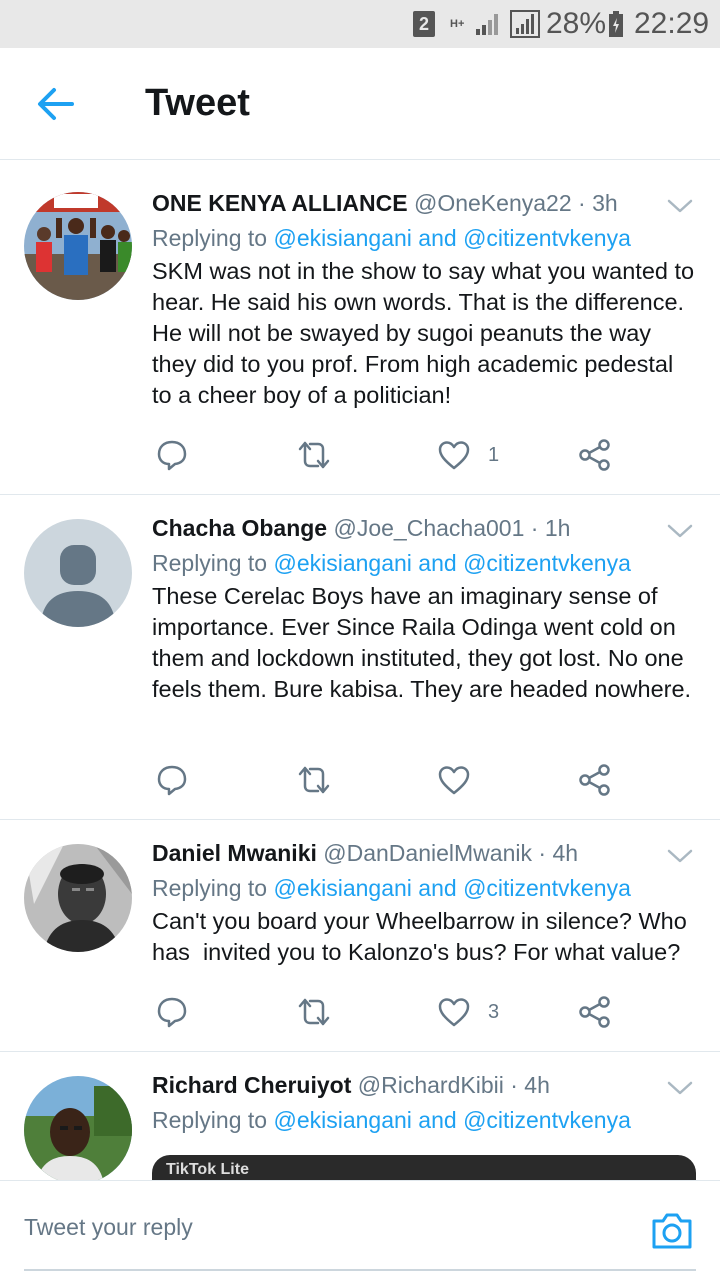  What do you see at coordinates (468, 1012) in the screenshot?
I see `like-button: 3` at bounding box center [468, 1012].